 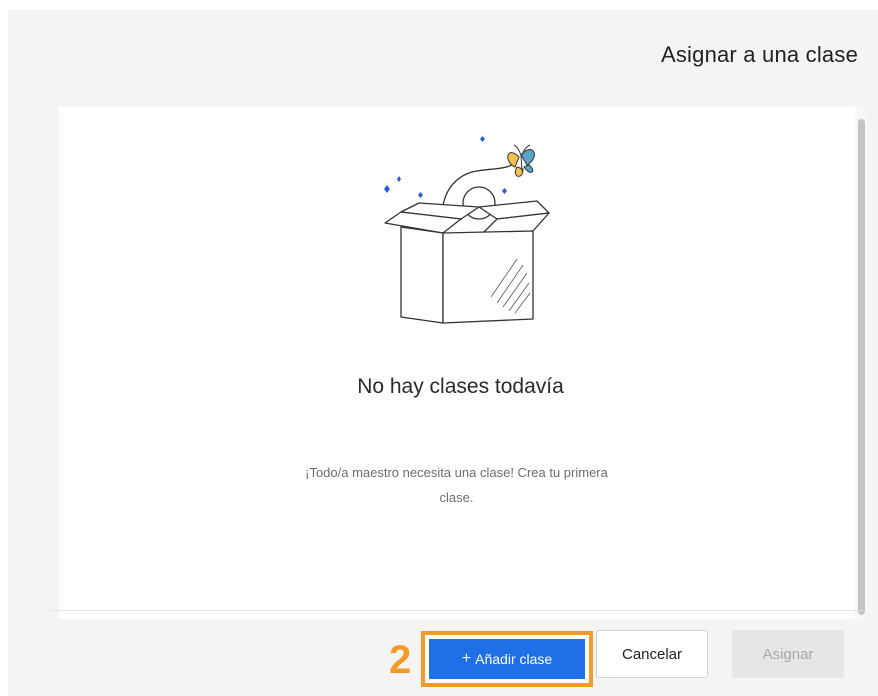 I want to click on assign-button: Asignar, so click(x=788, y=654).